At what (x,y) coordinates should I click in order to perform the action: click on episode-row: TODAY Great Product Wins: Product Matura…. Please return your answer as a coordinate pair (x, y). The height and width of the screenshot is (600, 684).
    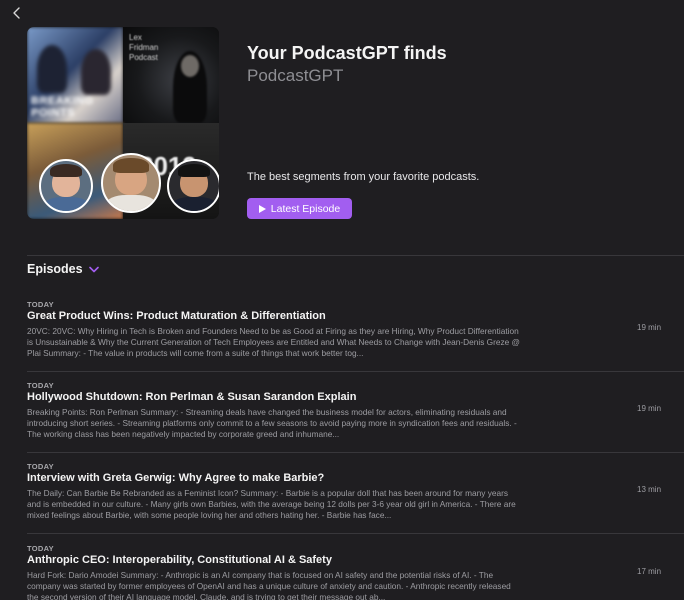
    Looking at the image, I should click on (355, 340).